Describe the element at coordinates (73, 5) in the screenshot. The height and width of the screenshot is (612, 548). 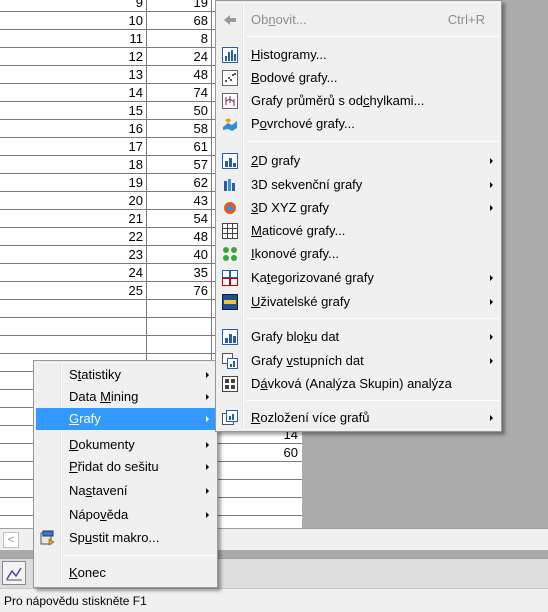
I see `row-number-cell: 9` at that location.